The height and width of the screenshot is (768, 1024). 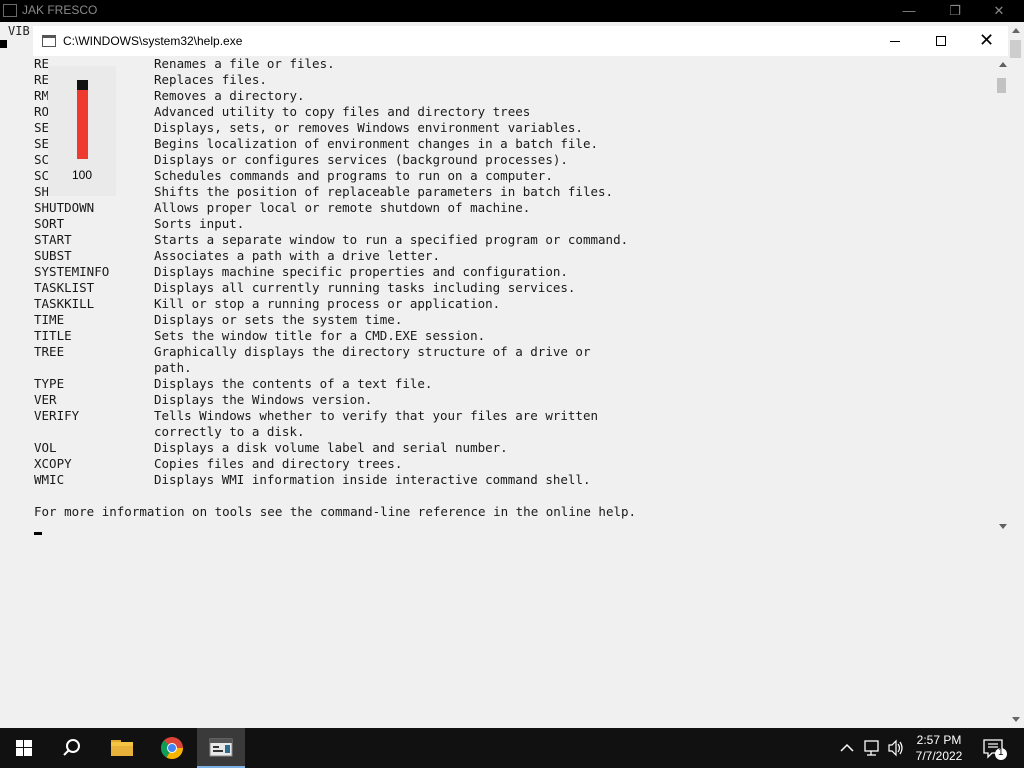 I want to click on chrome-icon, so click(x=172, y=748).